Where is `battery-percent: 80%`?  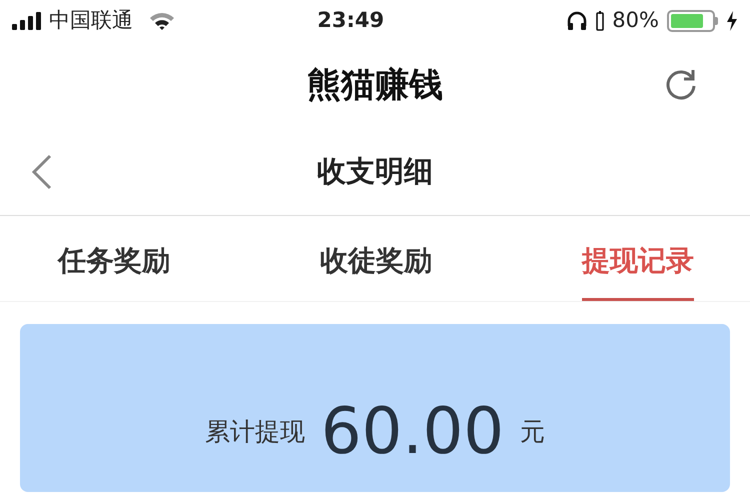
battery-percent: 80% is located at coordinates (635, 20).